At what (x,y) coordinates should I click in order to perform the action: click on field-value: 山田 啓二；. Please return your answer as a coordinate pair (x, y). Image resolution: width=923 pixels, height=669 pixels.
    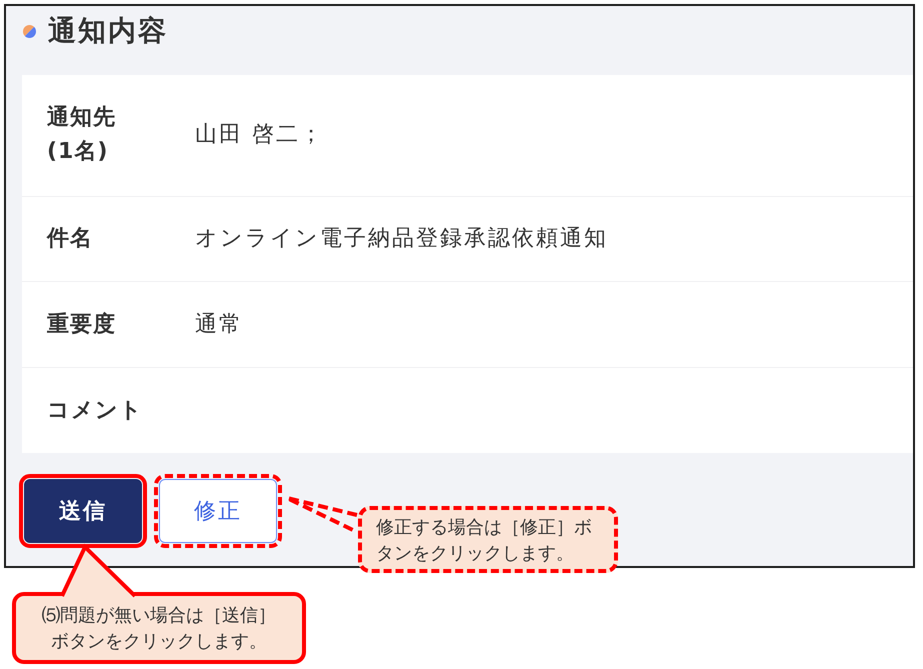
    Looking at the image, I should click on (259, 135).